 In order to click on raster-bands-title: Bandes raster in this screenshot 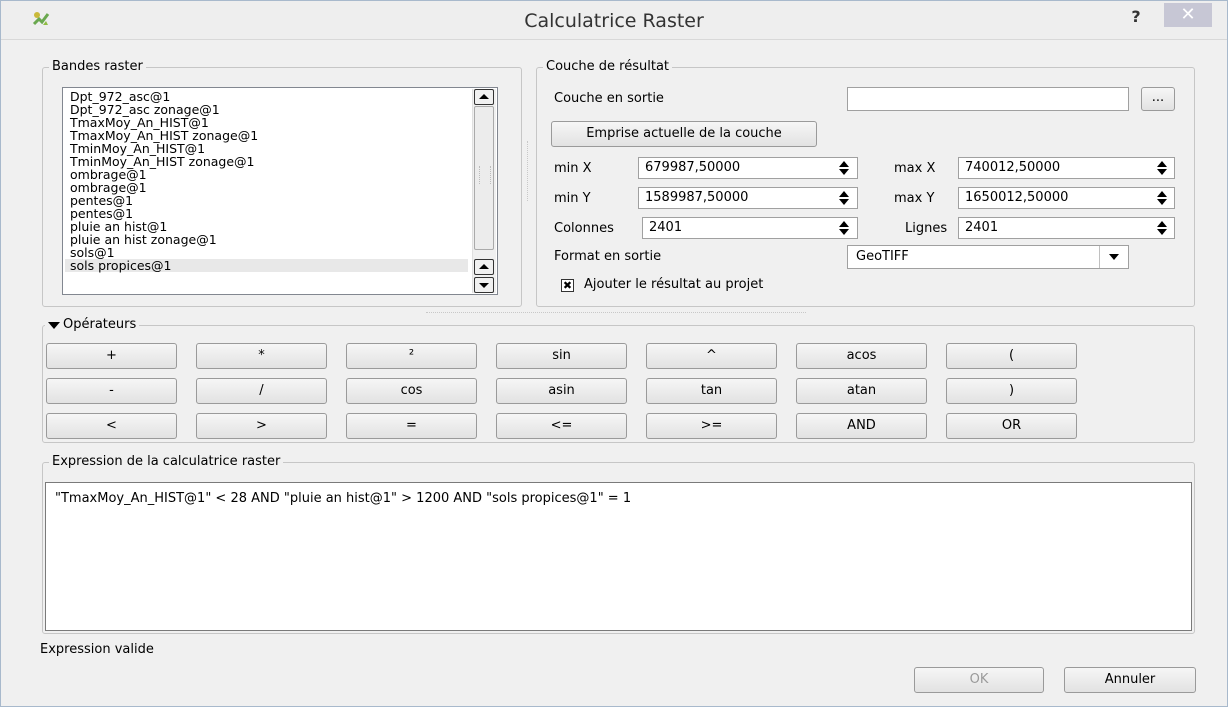, I will do `click(97, 67)`.